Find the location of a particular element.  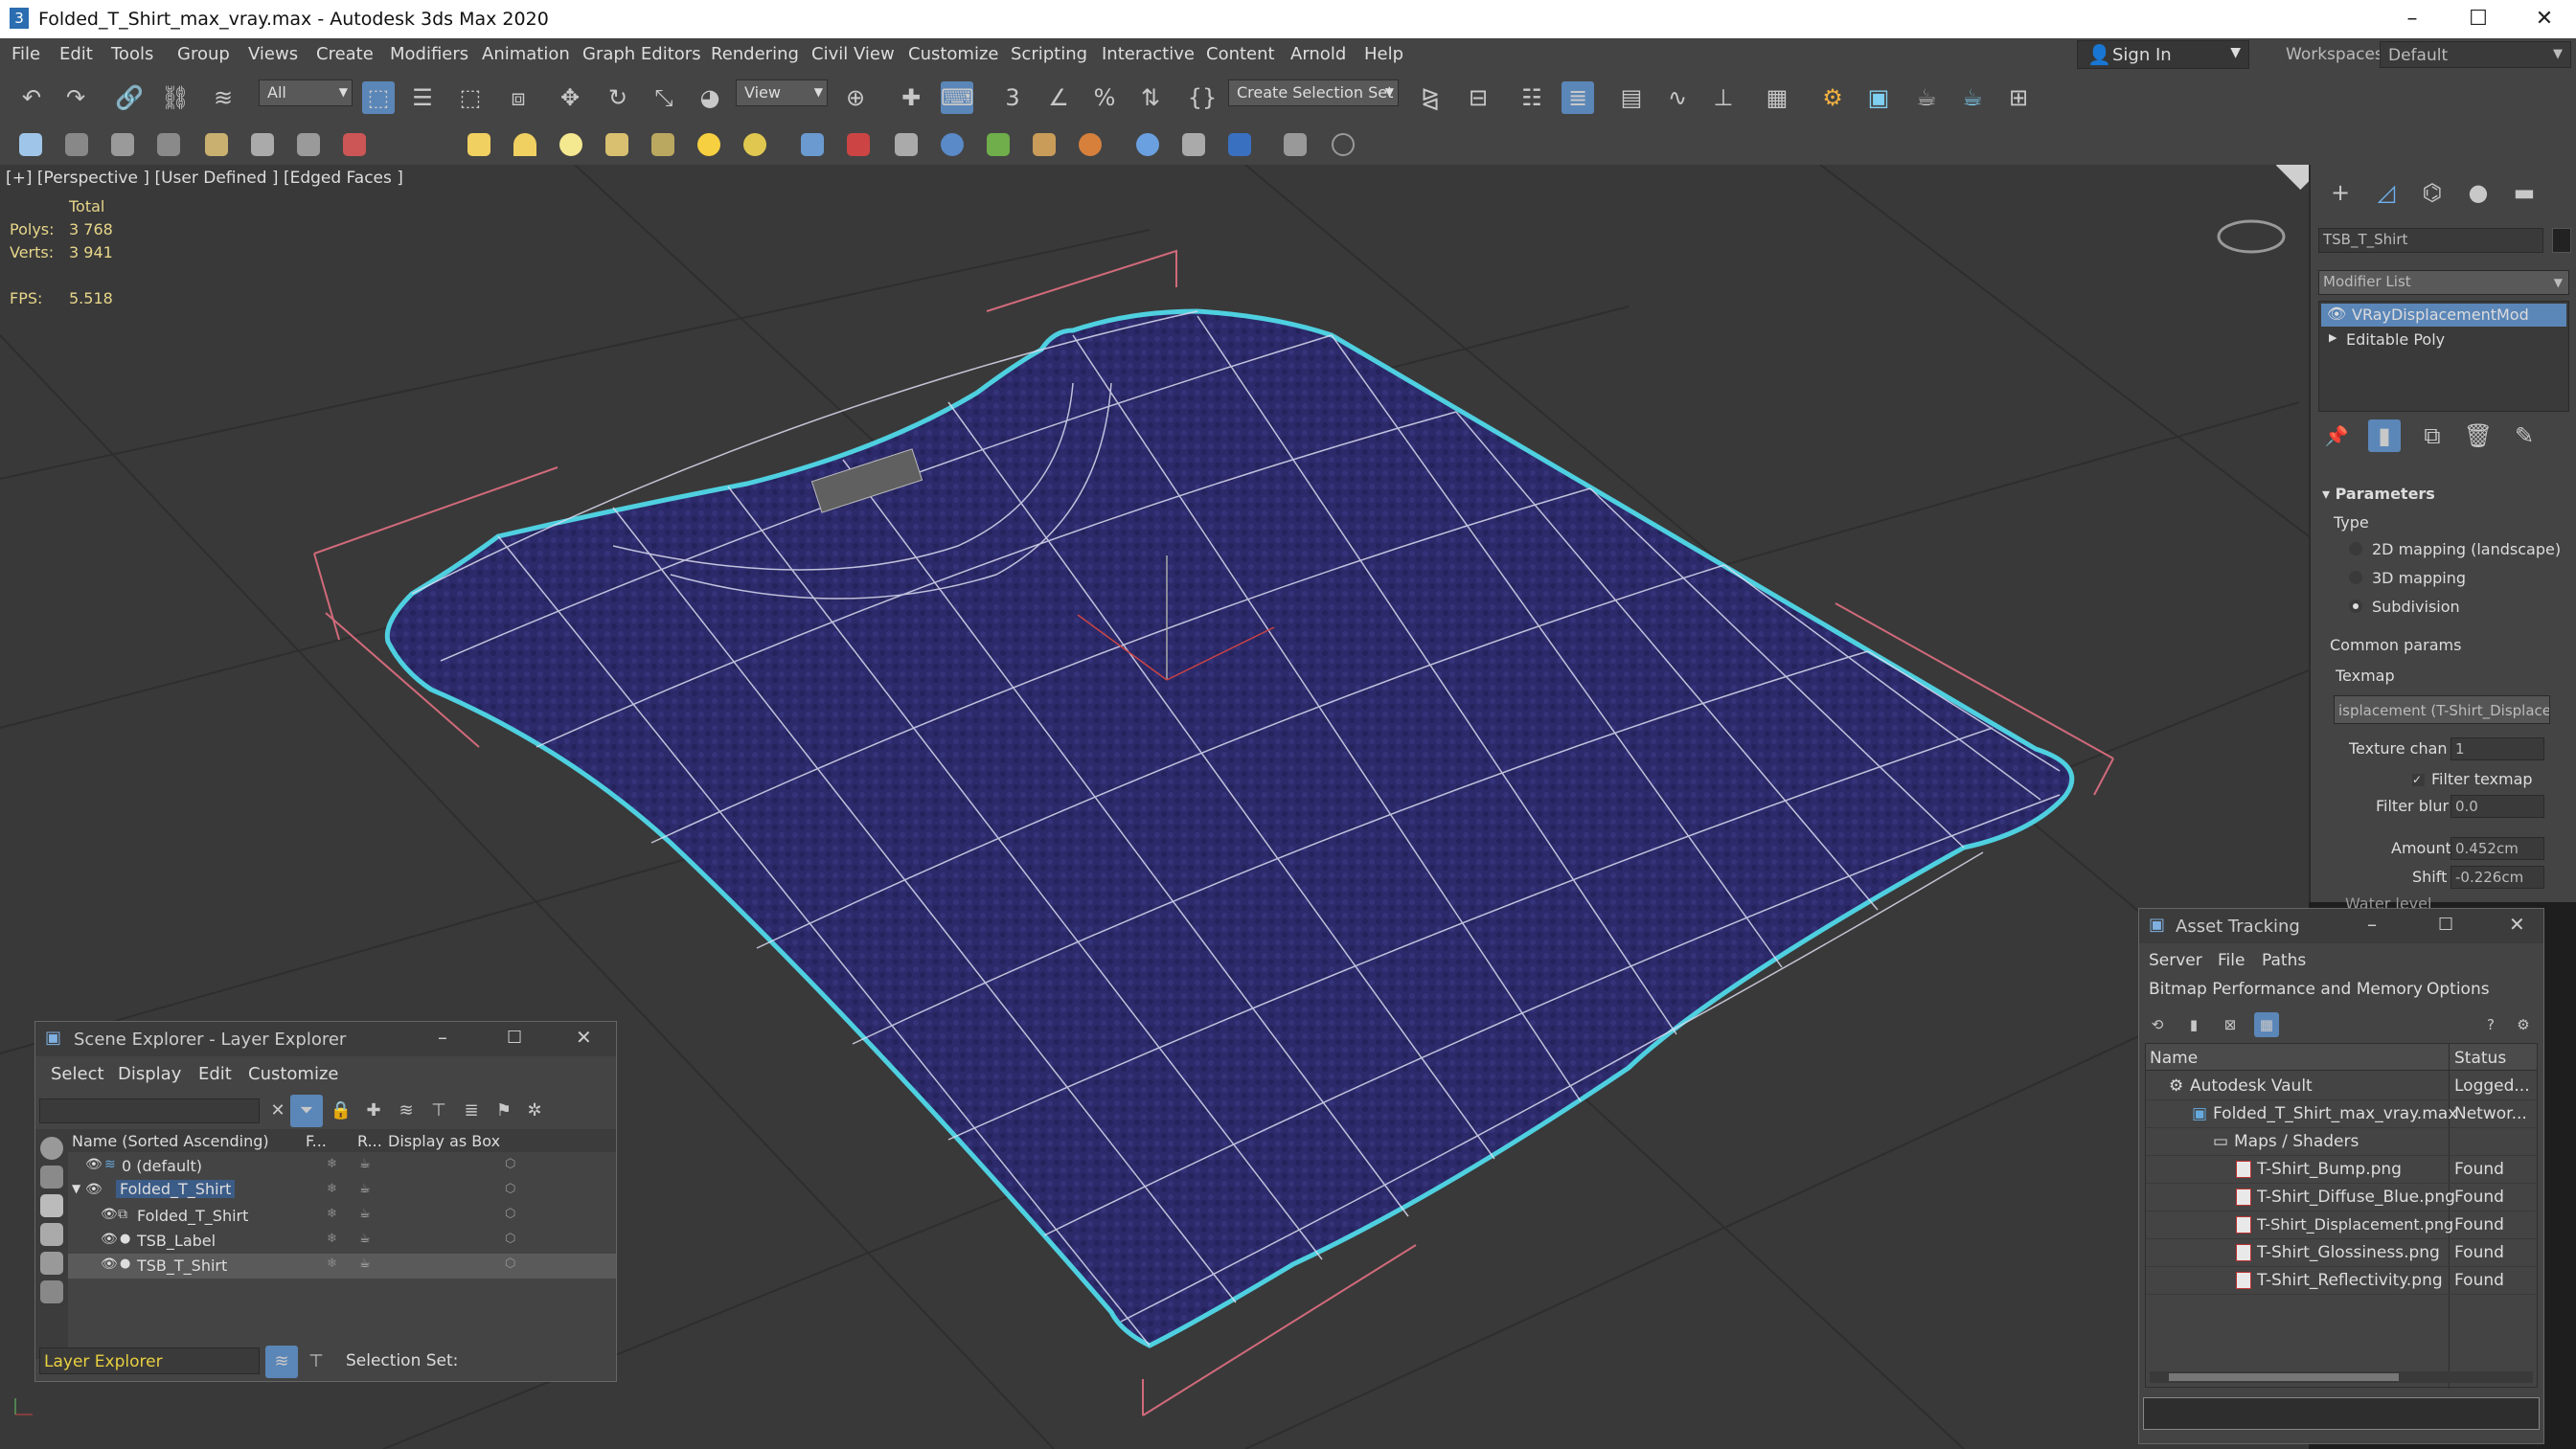

align-icon: ⊟ is located at coordinates (1478, 97).